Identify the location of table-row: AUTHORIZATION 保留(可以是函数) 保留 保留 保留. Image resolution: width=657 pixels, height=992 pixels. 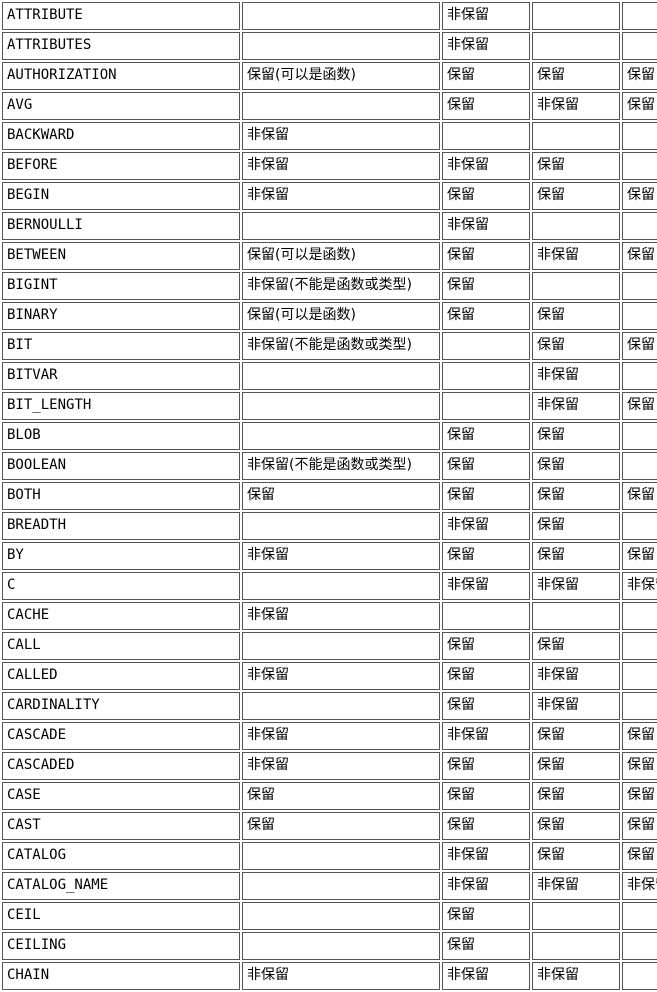
(329, 76).